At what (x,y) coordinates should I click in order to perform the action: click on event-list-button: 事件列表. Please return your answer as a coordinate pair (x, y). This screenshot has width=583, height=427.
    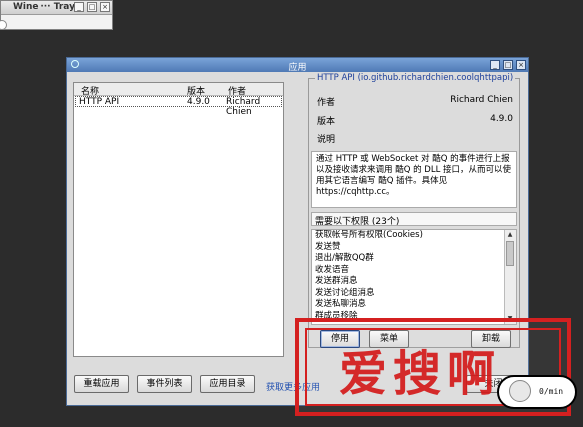
    Looking at the image, I should click on (164, 384).